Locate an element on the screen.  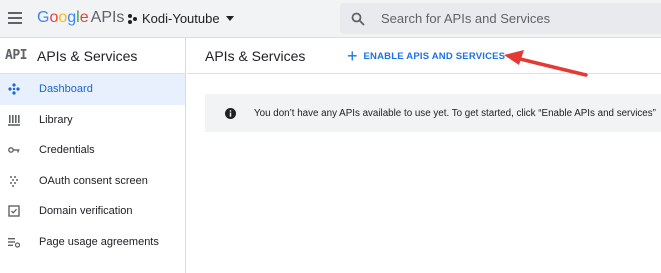
sidebar-item-library: Library is located at coordinates (92, 120).